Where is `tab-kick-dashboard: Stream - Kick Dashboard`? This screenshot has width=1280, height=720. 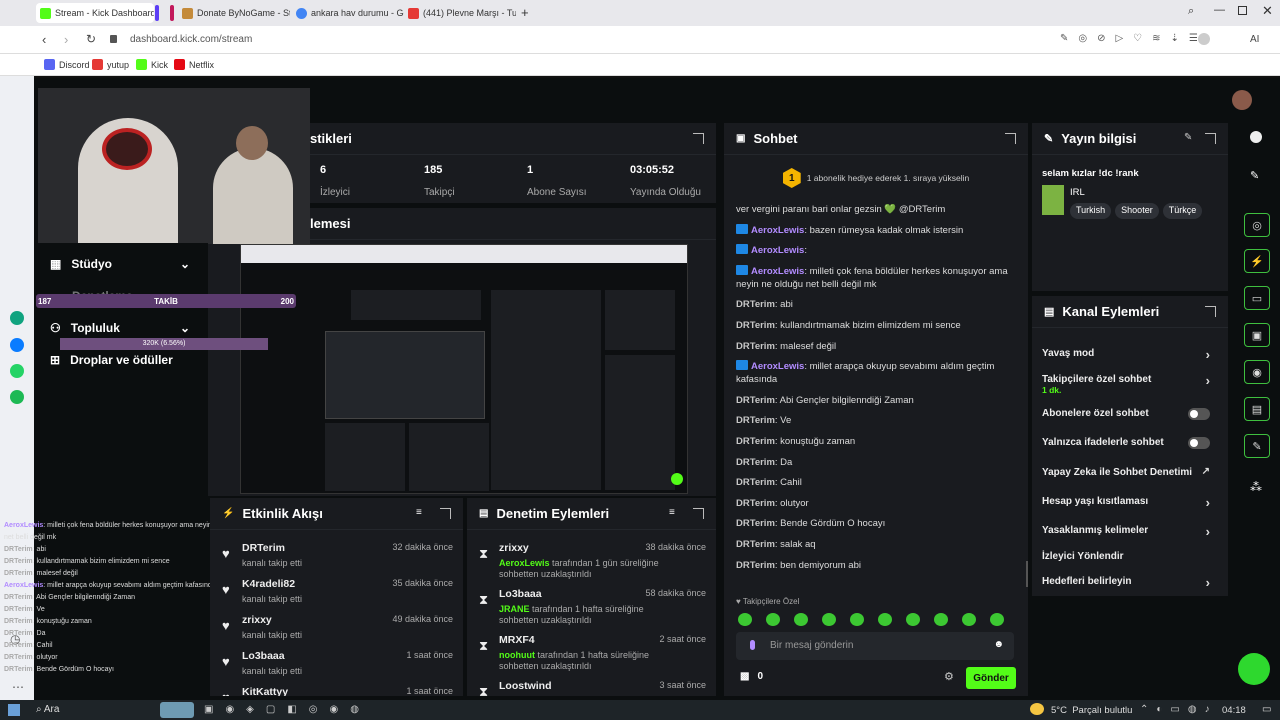
tab-kick-dashboard: Stream - Kick Dashboard is located at coordinates (95, 13).